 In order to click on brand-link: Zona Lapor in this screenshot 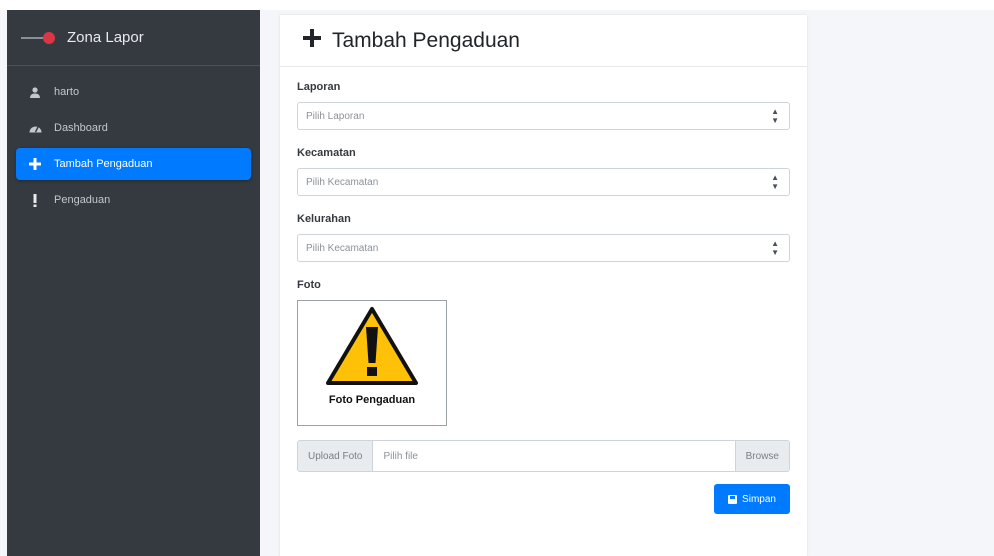, I will do `click(133, 38)`.